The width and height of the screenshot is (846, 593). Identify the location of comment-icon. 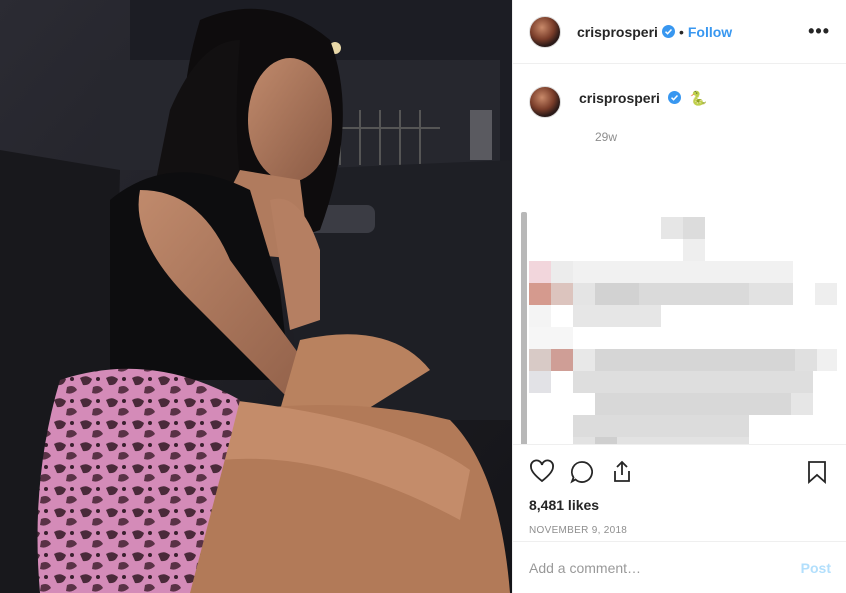
(582, 472).